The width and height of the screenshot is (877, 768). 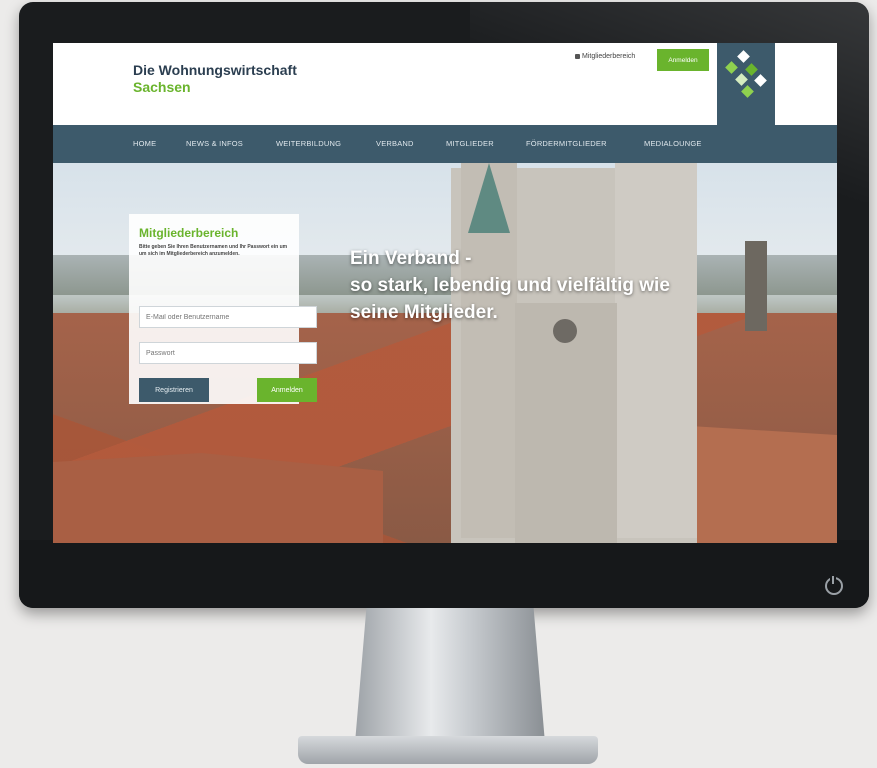 I want to click on header-login-button: Anmelden, so click(x=683, y=60).